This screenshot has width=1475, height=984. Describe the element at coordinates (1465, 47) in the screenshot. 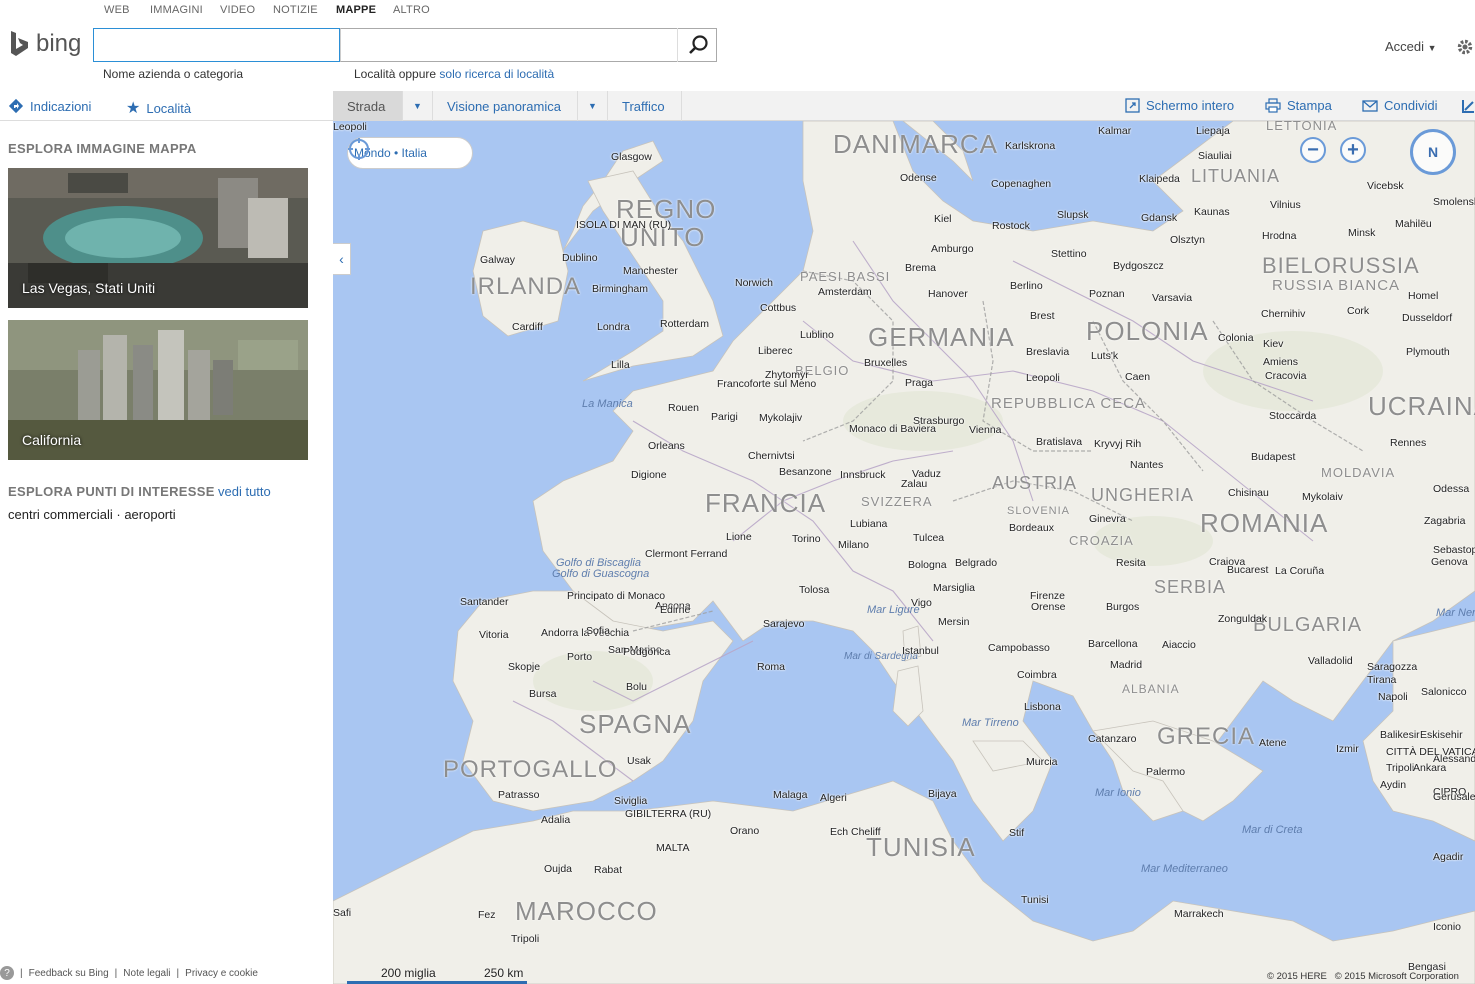

I see `gear-icon` at that location.